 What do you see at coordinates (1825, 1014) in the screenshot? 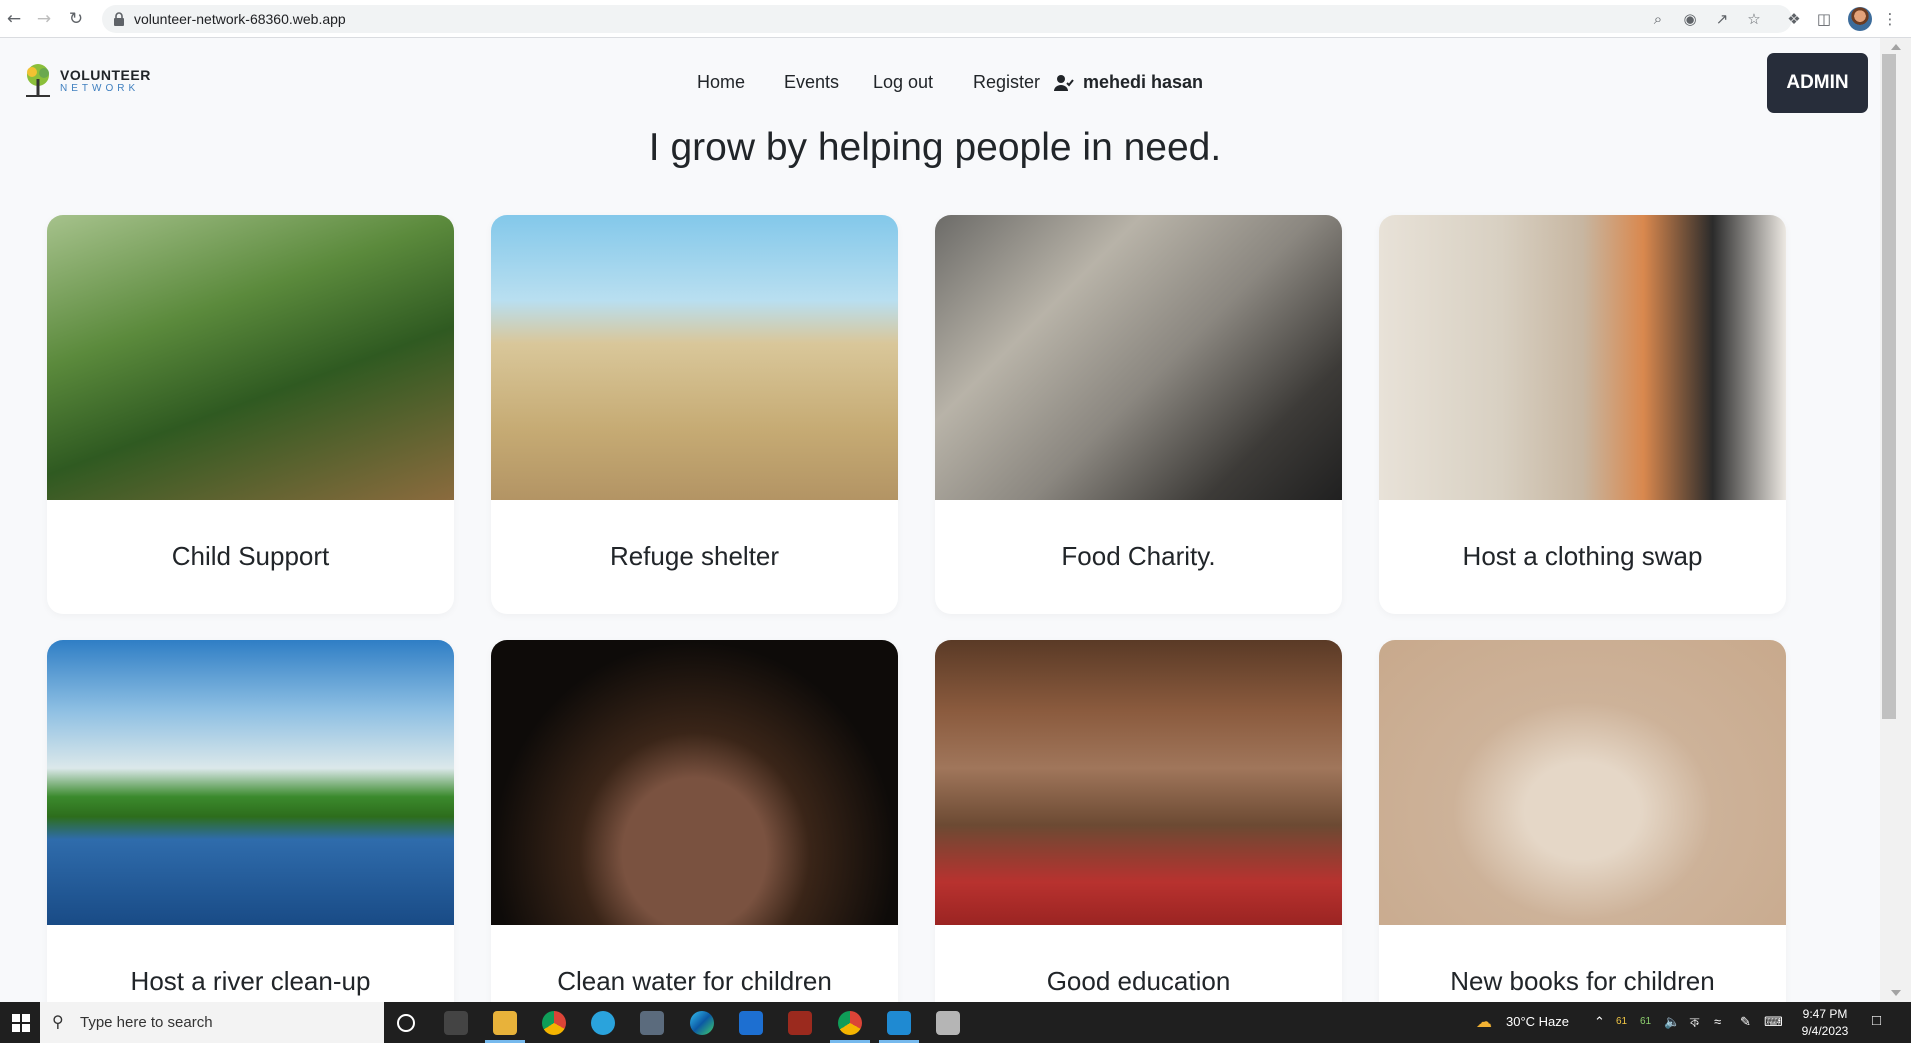
I see `clock-time: 9:47 PM` at bounding box center [1825, 1014].